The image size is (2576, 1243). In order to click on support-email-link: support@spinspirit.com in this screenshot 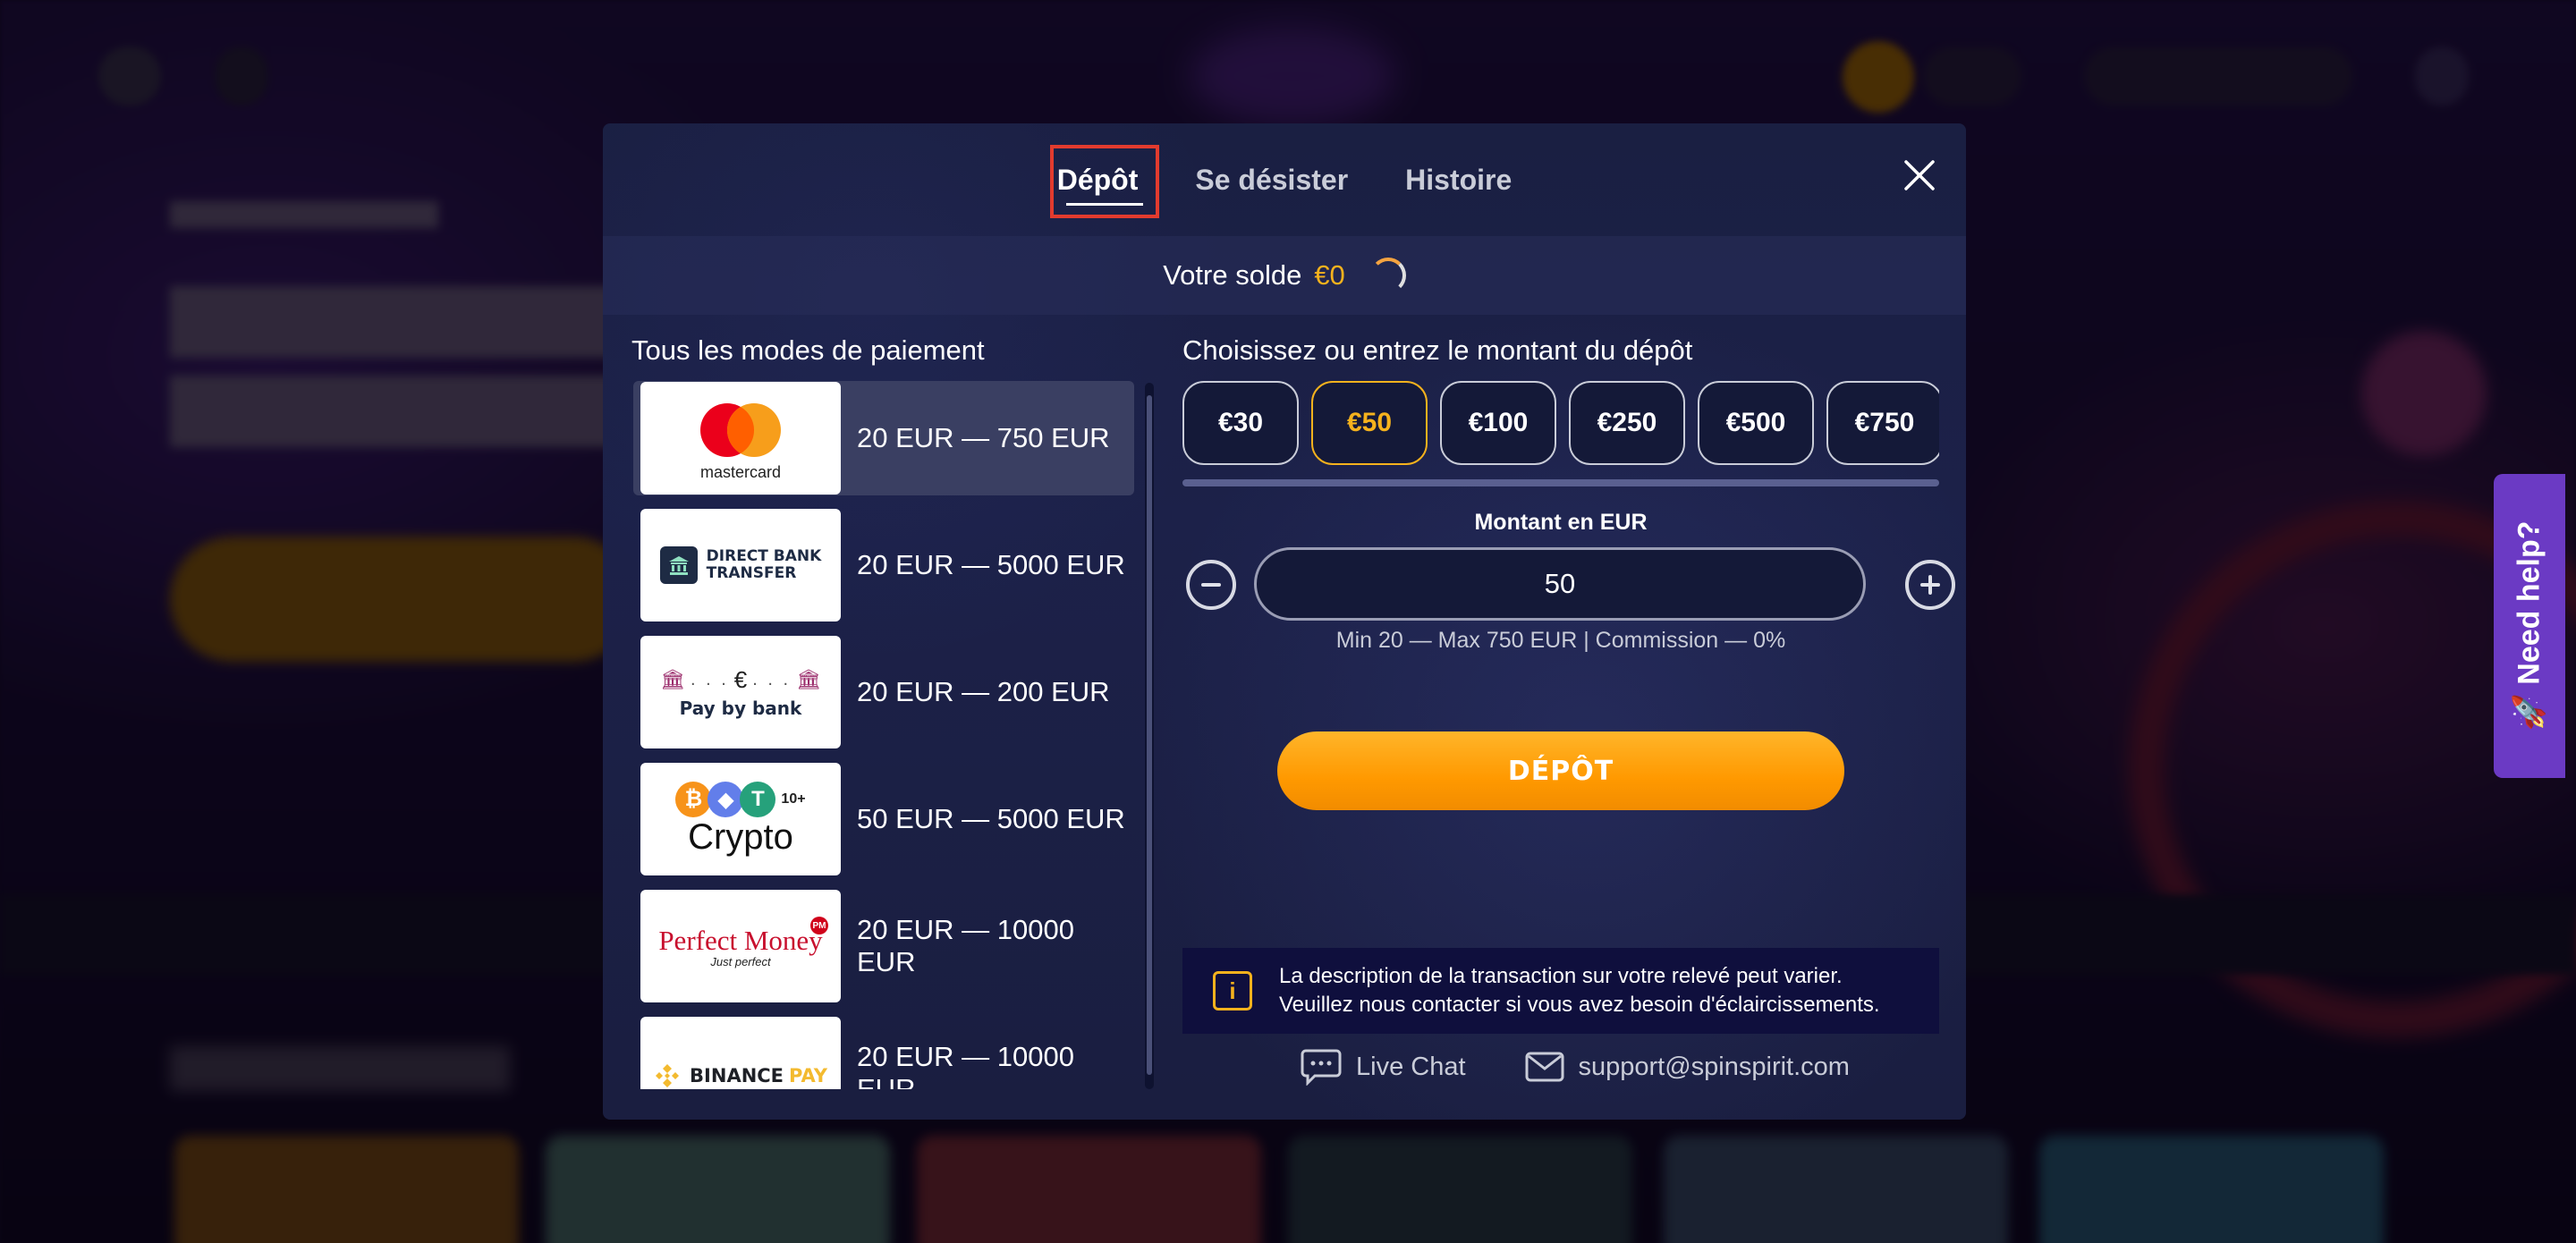, I will do `click(1687, 1067)`.